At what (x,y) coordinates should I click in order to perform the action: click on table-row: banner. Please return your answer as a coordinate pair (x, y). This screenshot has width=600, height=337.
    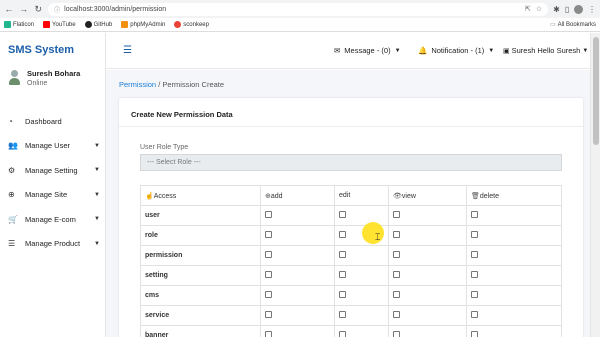
    Looking at the image, I should click on (351, 331).